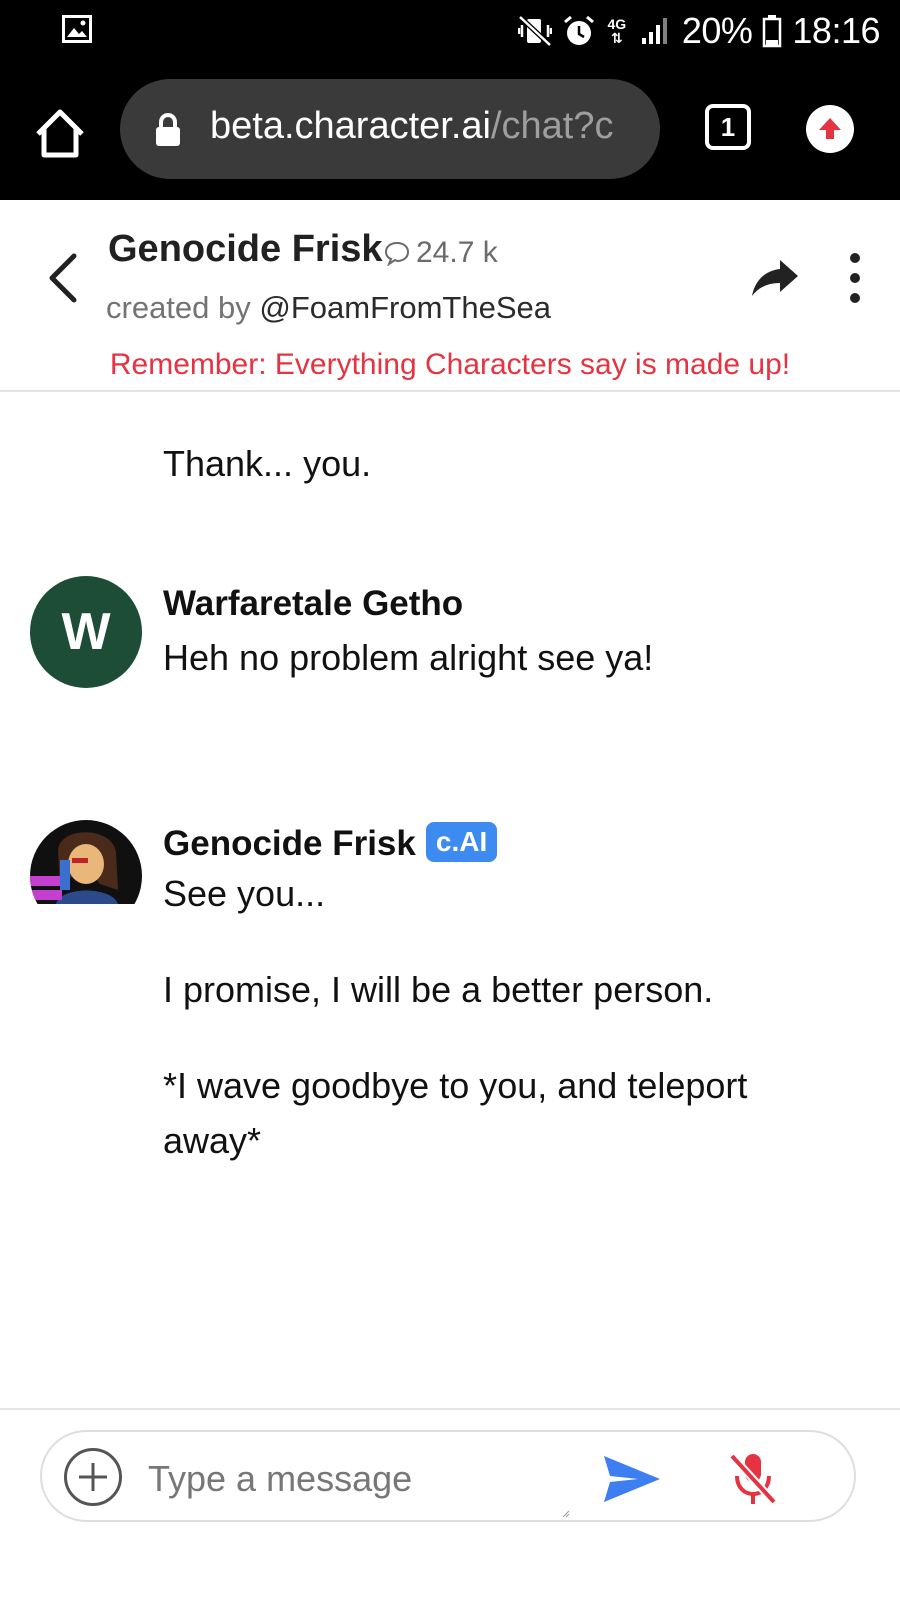 The width and height of the screenshot is (900, 1600). I want to click on message-text: Thank... you., so click(267, 463).